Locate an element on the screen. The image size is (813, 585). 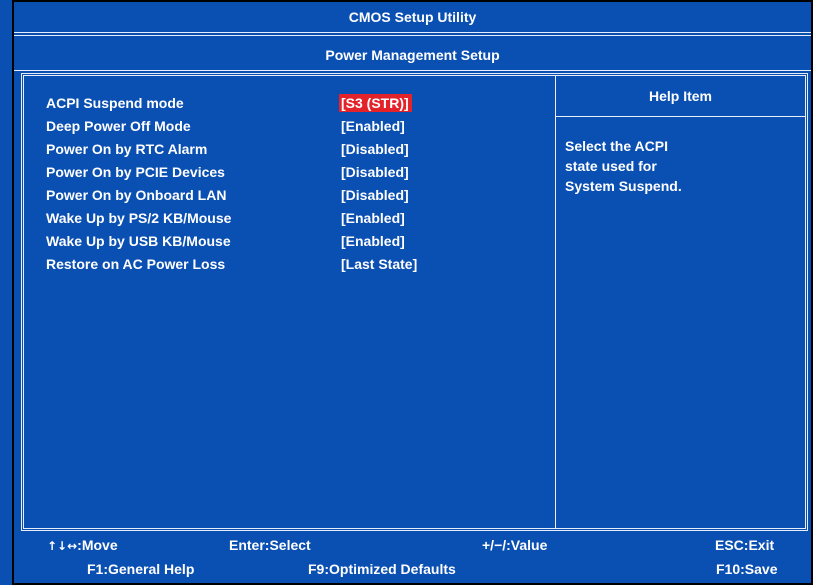
setting-label: Deep Power Off Mode is located at coordinates (118, 125).